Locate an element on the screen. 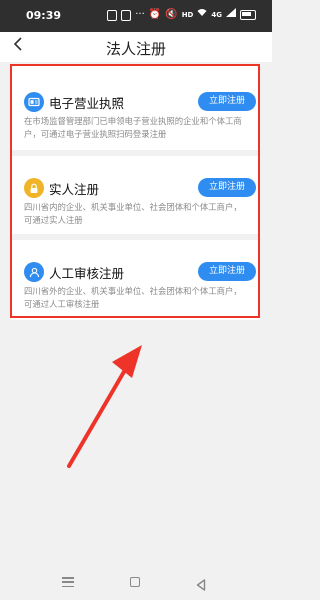 The image size is (320, 600). menu-icon is located at coordinates (68, 582).